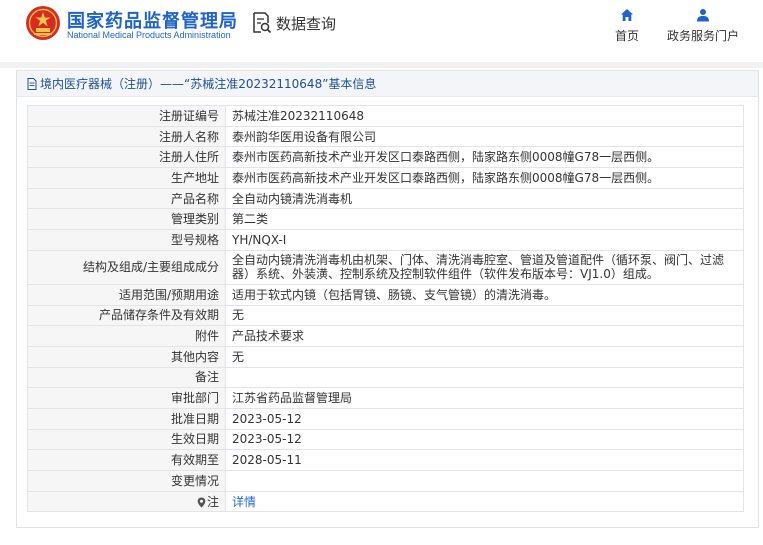 This screenshot has height=545, width=763. Describe the element at coordinates (627, 36) in the screenshot. I see `nav-home-label: 首页` at that location.